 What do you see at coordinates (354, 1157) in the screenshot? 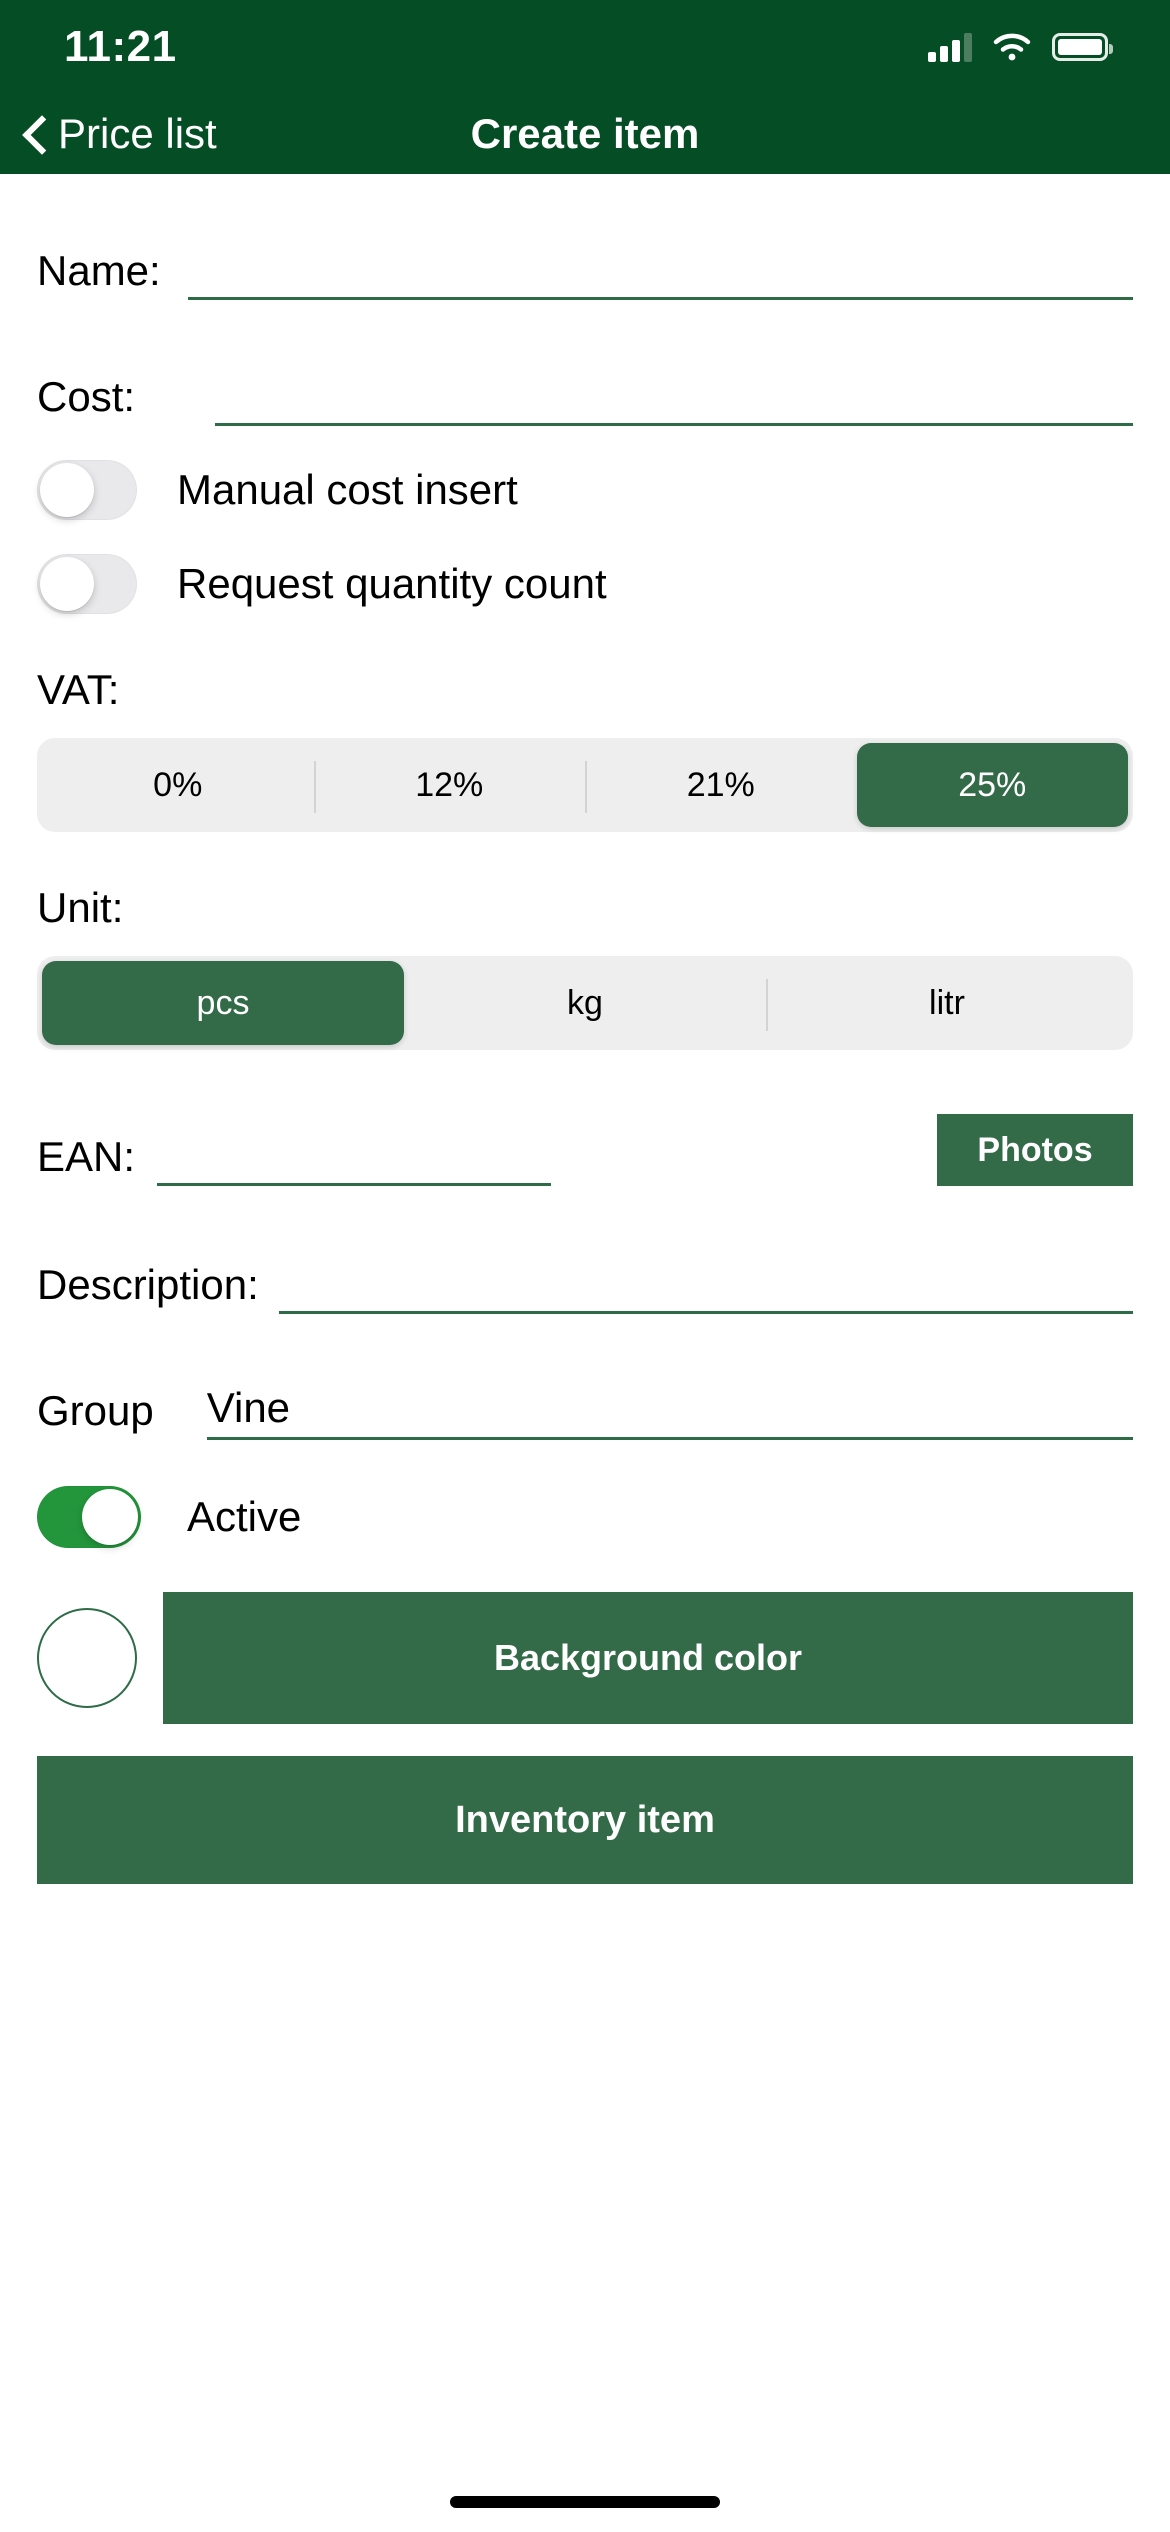
I see `ean-input` at bounding box center [354, 1157].